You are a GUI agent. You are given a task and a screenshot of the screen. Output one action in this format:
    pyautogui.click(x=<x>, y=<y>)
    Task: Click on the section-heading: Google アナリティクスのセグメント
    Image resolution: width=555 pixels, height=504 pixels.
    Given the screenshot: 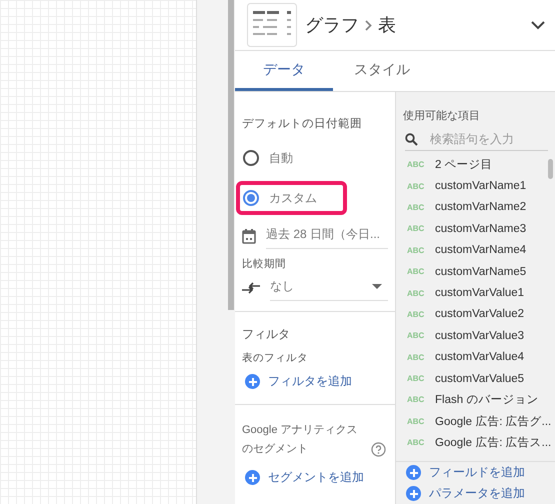 What is the action you would take?
    pyautogui.click(x=300, y=440)
    